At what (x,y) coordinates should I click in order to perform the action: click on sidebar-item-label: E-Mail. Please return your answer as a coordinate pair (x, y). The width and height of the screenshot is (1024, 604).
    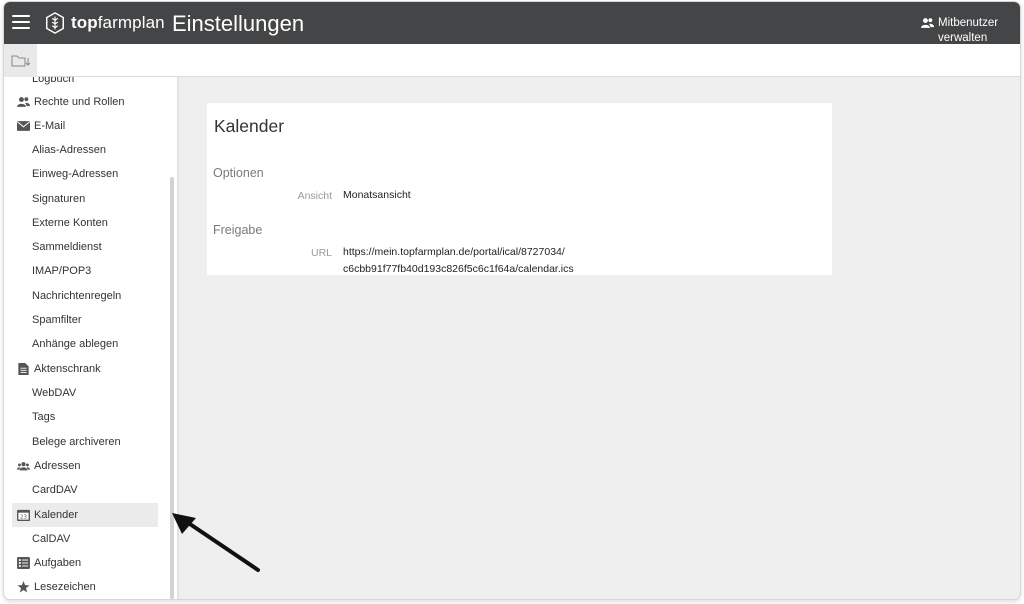
    Looking at the image, I should click on (50, 126).